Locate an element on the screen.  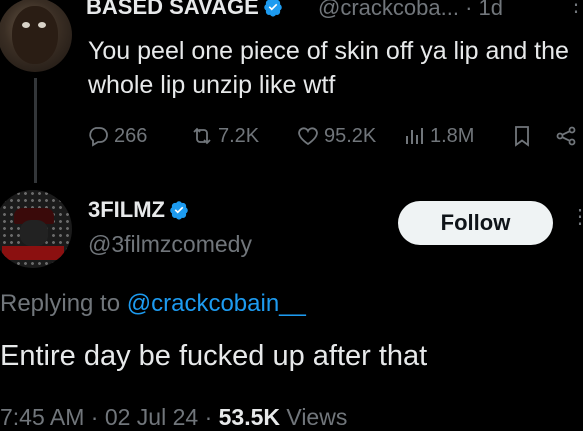
retweet-count: 7.2K is located at coordinates (239, 135).